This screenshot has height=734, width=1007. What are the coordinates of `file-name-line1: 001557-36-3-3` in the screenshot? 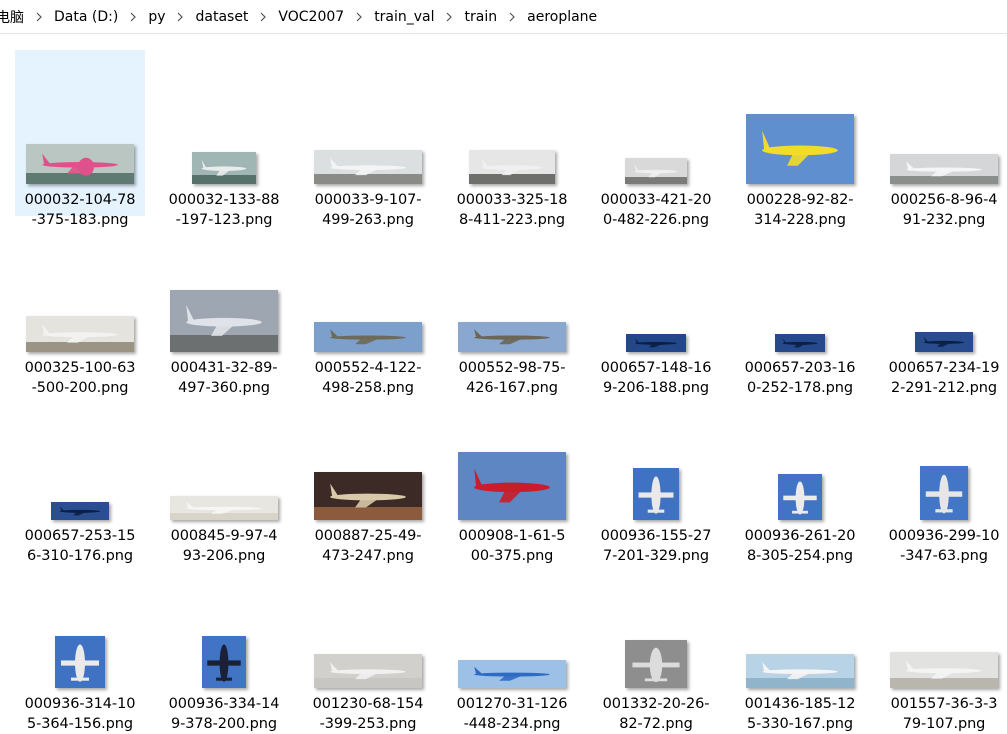 It's located at (944, 704).